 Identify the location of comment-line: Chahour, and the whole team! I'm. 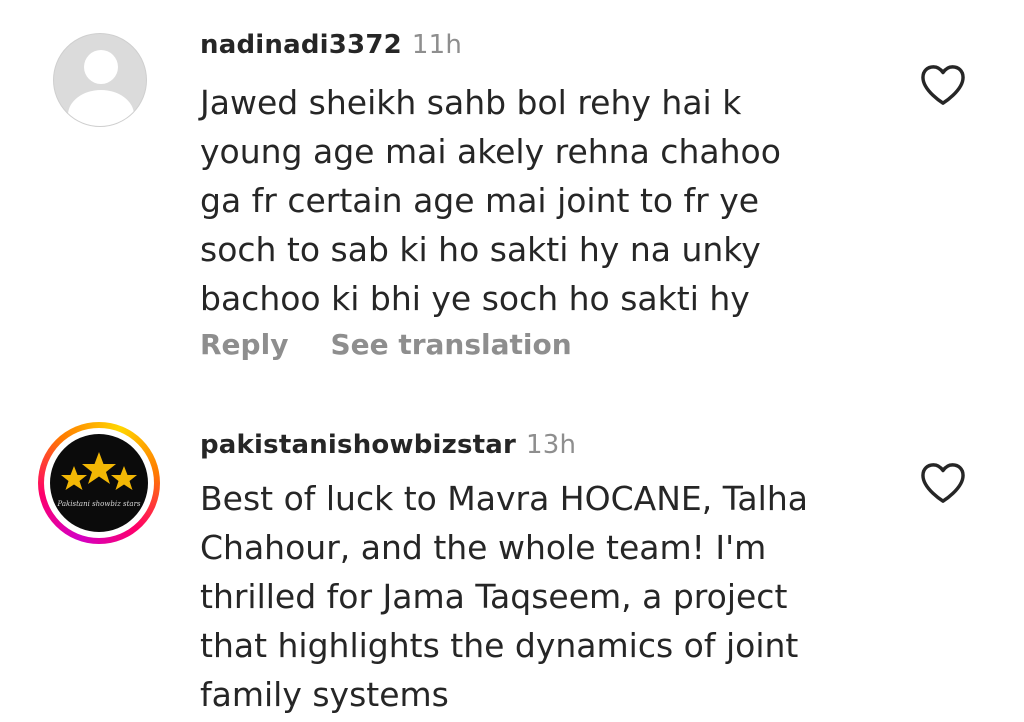
(483, 547).